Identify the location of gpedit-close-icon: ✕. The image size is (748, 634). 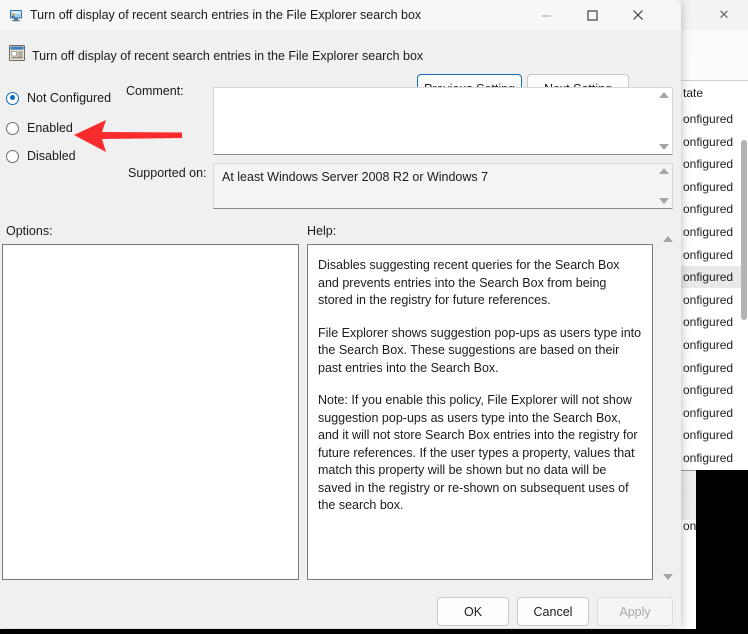
(724, 15).